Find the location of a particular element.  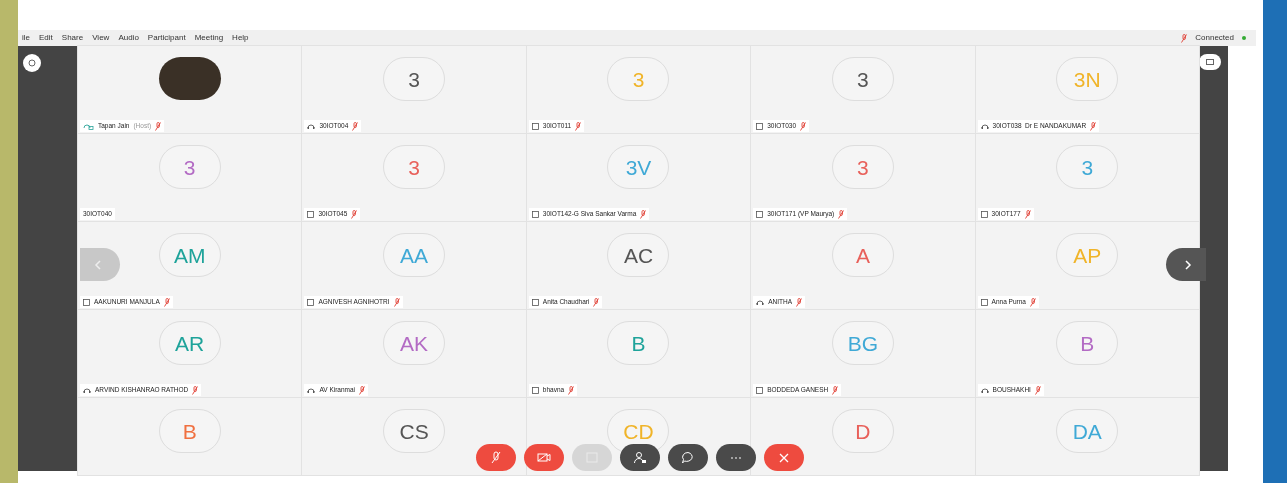

menu-item: ile is located at coordinates (26, 38).